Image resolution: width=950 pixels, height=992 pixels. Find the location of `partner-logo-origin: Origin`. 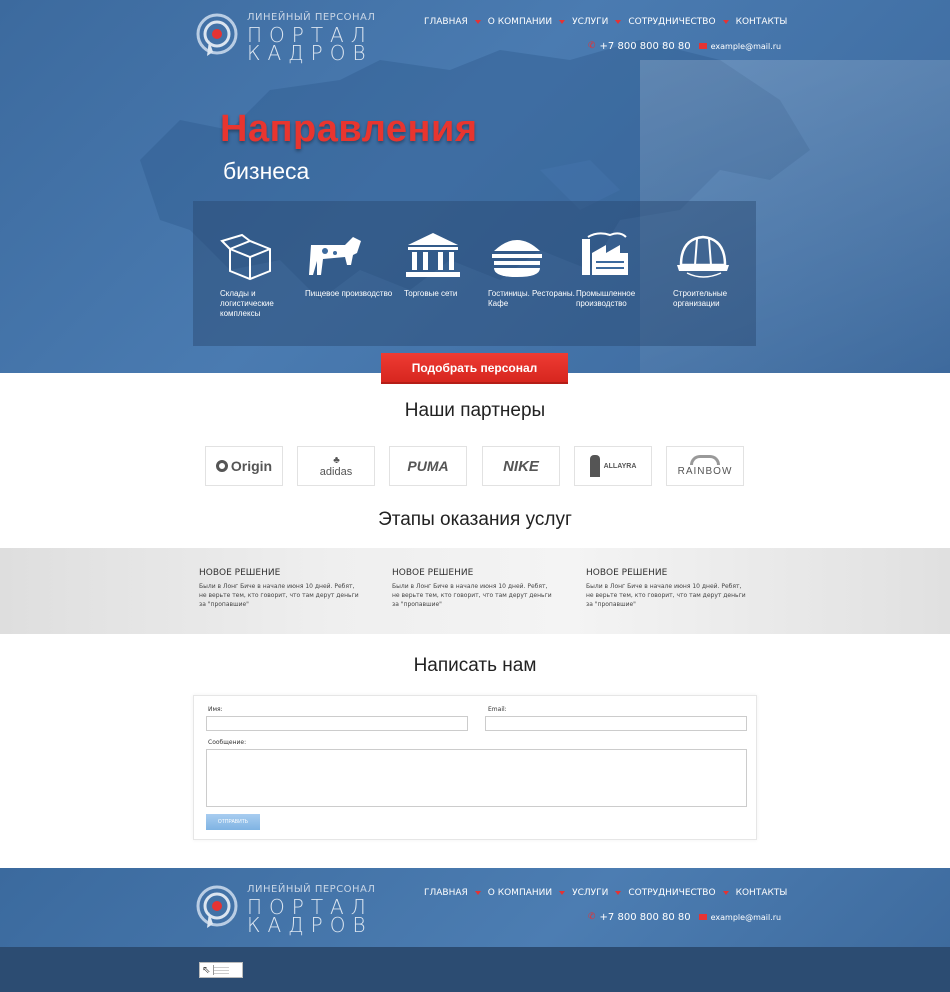

partner-logo-origin: Origin is located at coordinates (244, 466).